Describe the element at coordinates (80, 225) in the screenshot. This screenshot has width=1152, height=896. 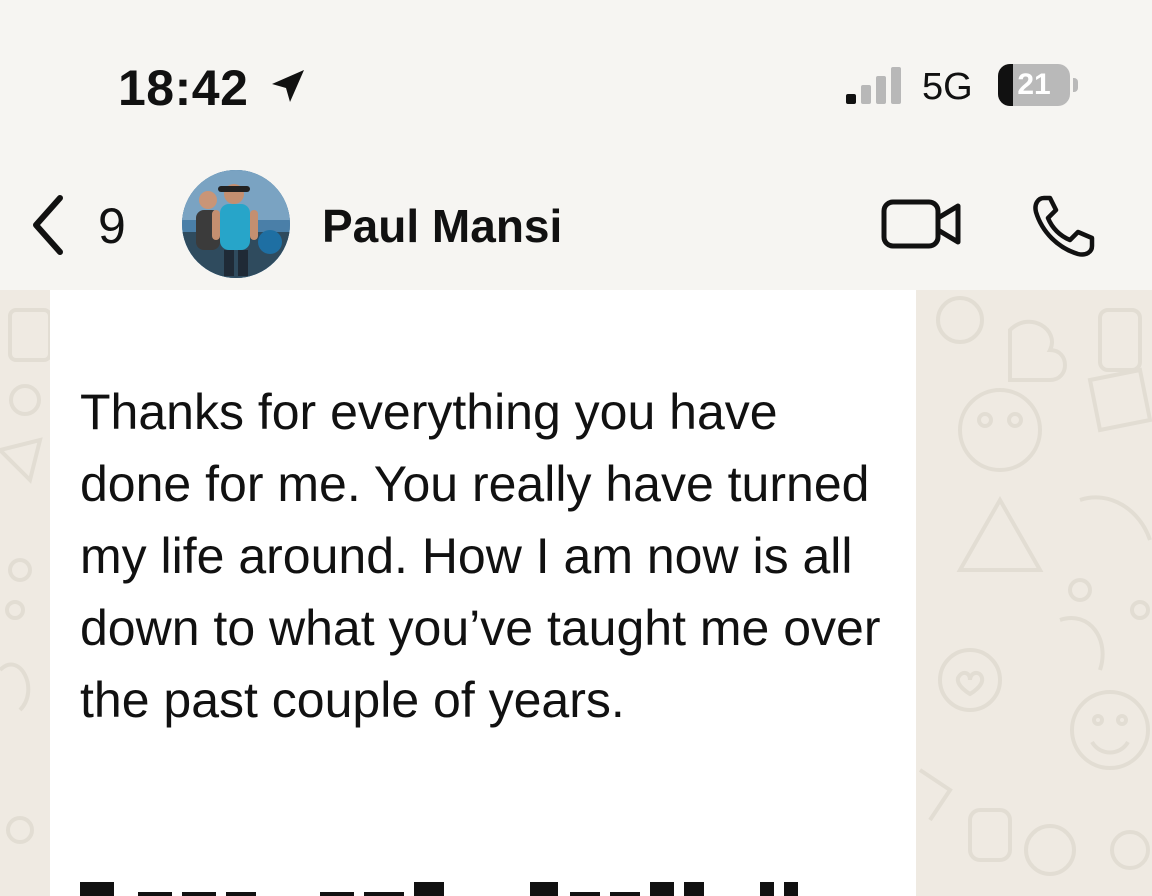
I see `back-button: 9` at that location.